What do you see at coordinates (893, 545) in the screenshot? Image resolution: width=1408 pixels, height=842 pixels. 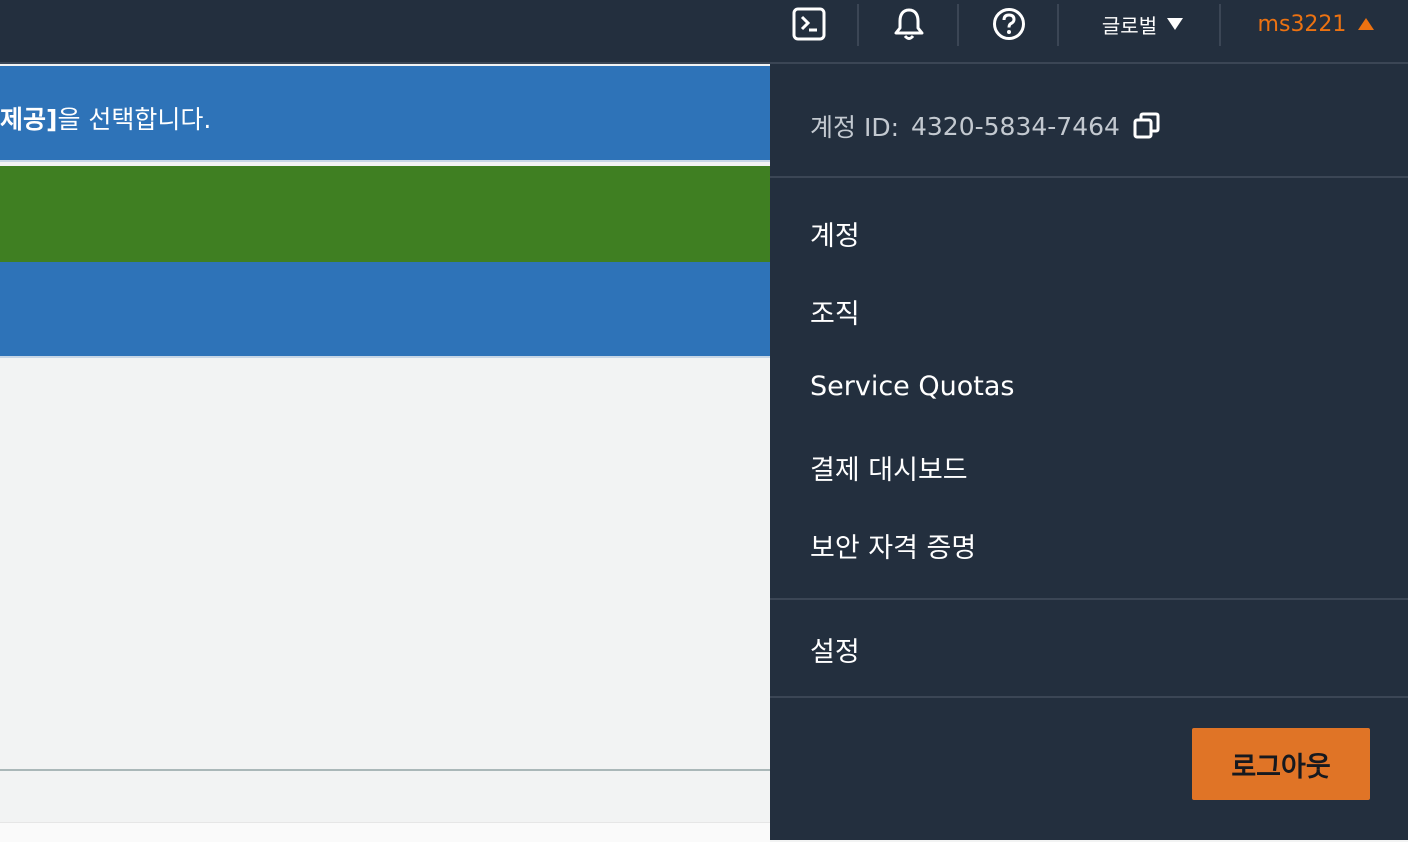 I see `menu-item-security-credentials: 보안 자격 증명` at bounding box center [893, 545].